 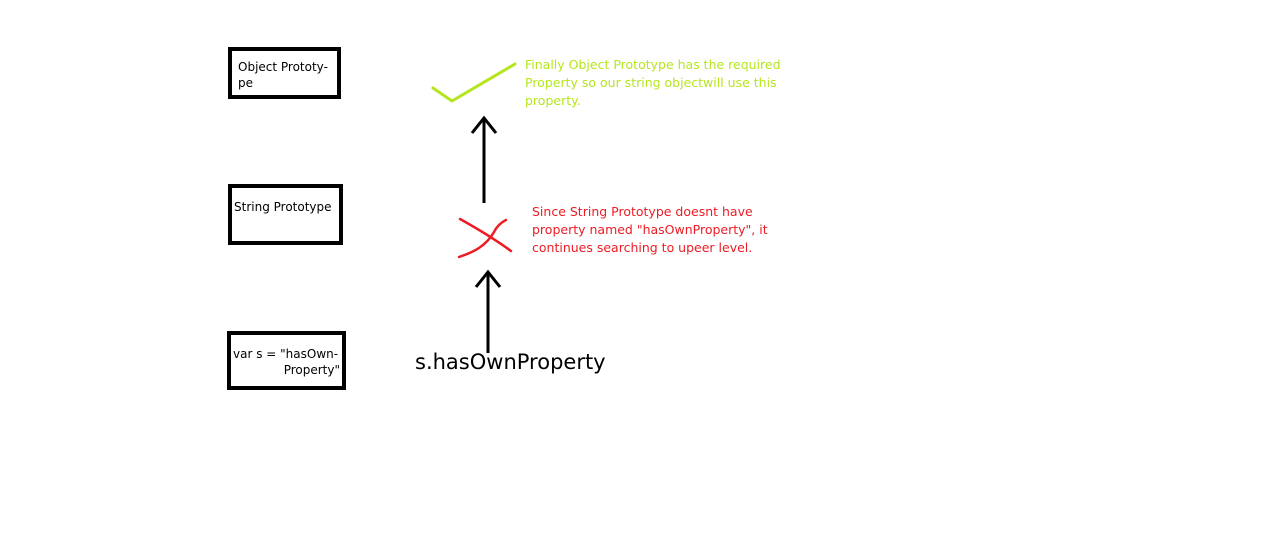 What do you see at coordinates (488, 311) in the screenshot?
I see `arrow-lower` at bounding box center [488, 311].